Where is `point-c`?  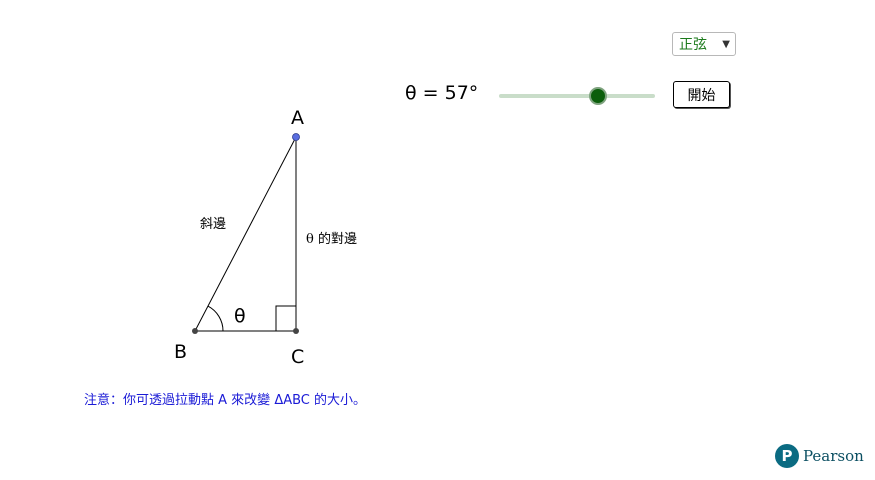 point-c is located at coordinates (296, 331).